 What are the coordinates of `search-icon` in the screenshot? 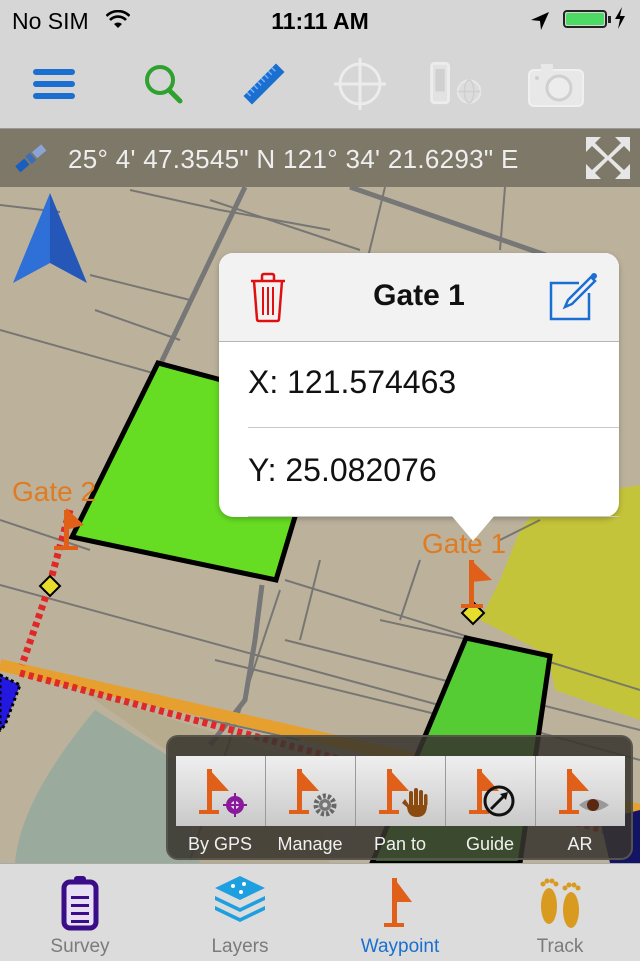 It's located at (164, 84).